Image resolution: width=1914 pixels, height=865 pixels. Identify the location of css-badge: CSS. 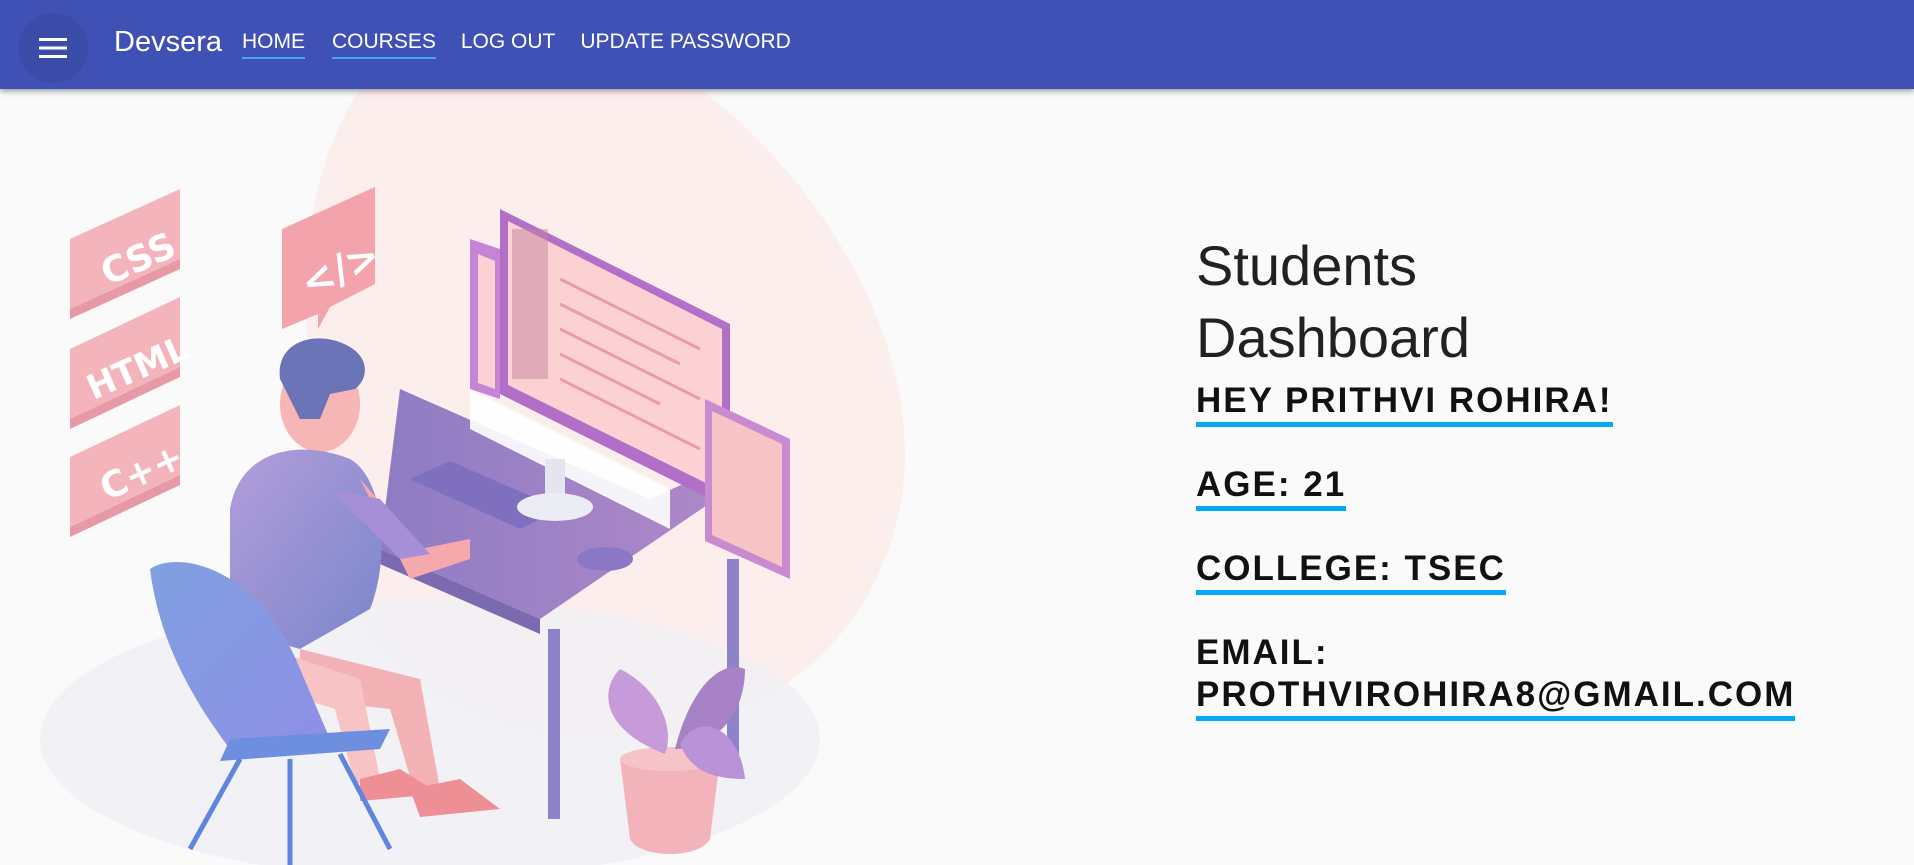
(126, 254).